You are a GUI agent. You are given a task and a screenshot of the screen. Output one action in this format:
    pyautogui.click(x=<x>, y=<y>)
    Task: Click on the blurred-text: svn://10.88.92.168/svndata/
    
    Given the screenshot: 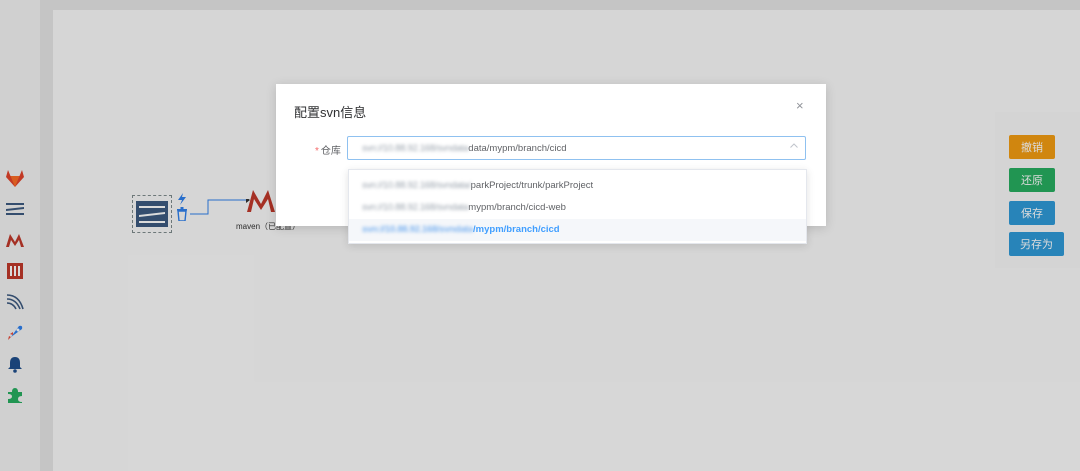 What is the action you would take?
    pyautogui.click(x=416, y=185)
    